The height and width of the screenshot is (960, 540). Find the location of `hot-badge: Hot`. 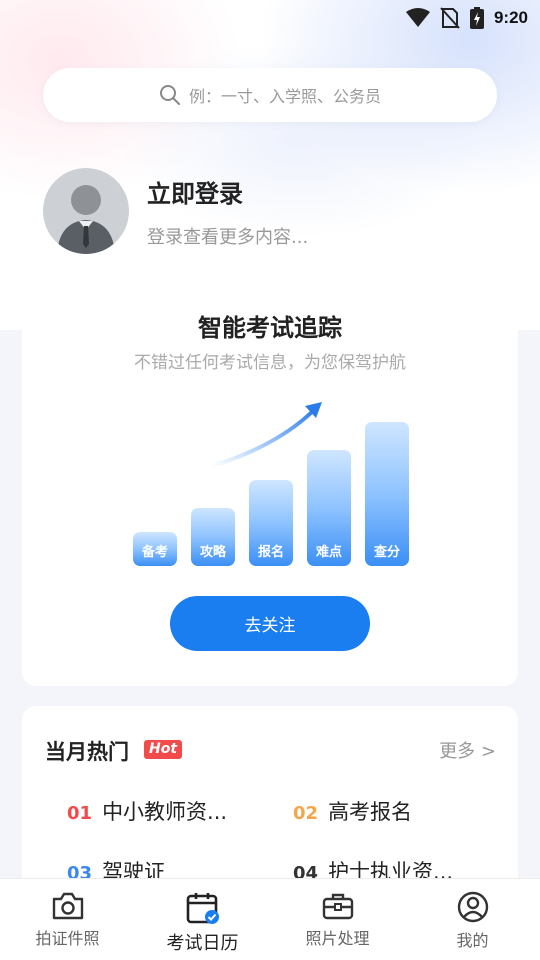

hot-badge: Hot is located at coordinates (163, 749).